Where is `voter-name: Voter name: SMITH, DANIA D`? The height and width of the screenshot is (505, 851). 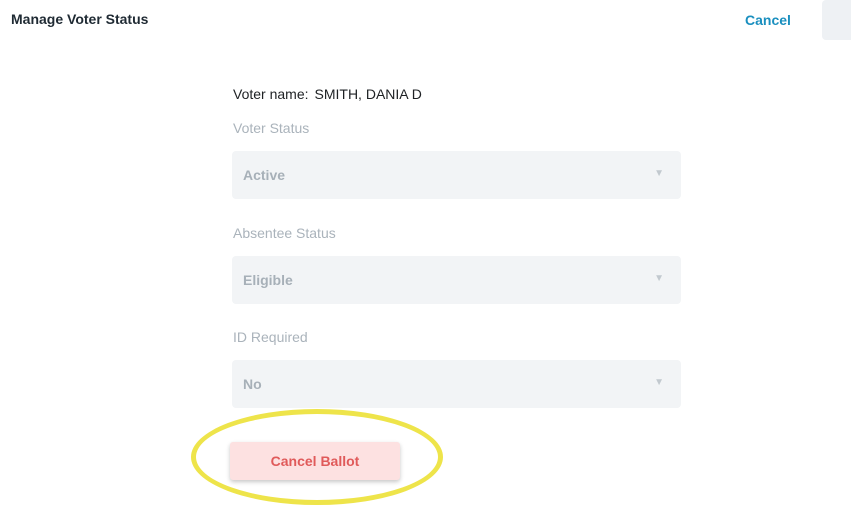
voter-name: Voter name: SMITH, DANIA D is located at coordinates (327, 94).